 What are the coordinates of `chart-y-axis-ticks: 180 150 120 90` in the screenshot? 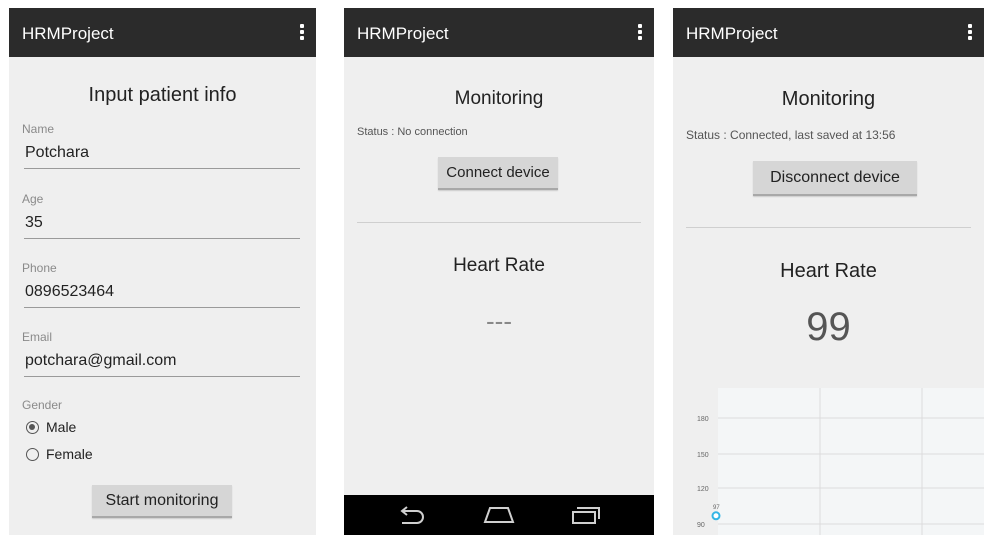 It's located at (703, 472).